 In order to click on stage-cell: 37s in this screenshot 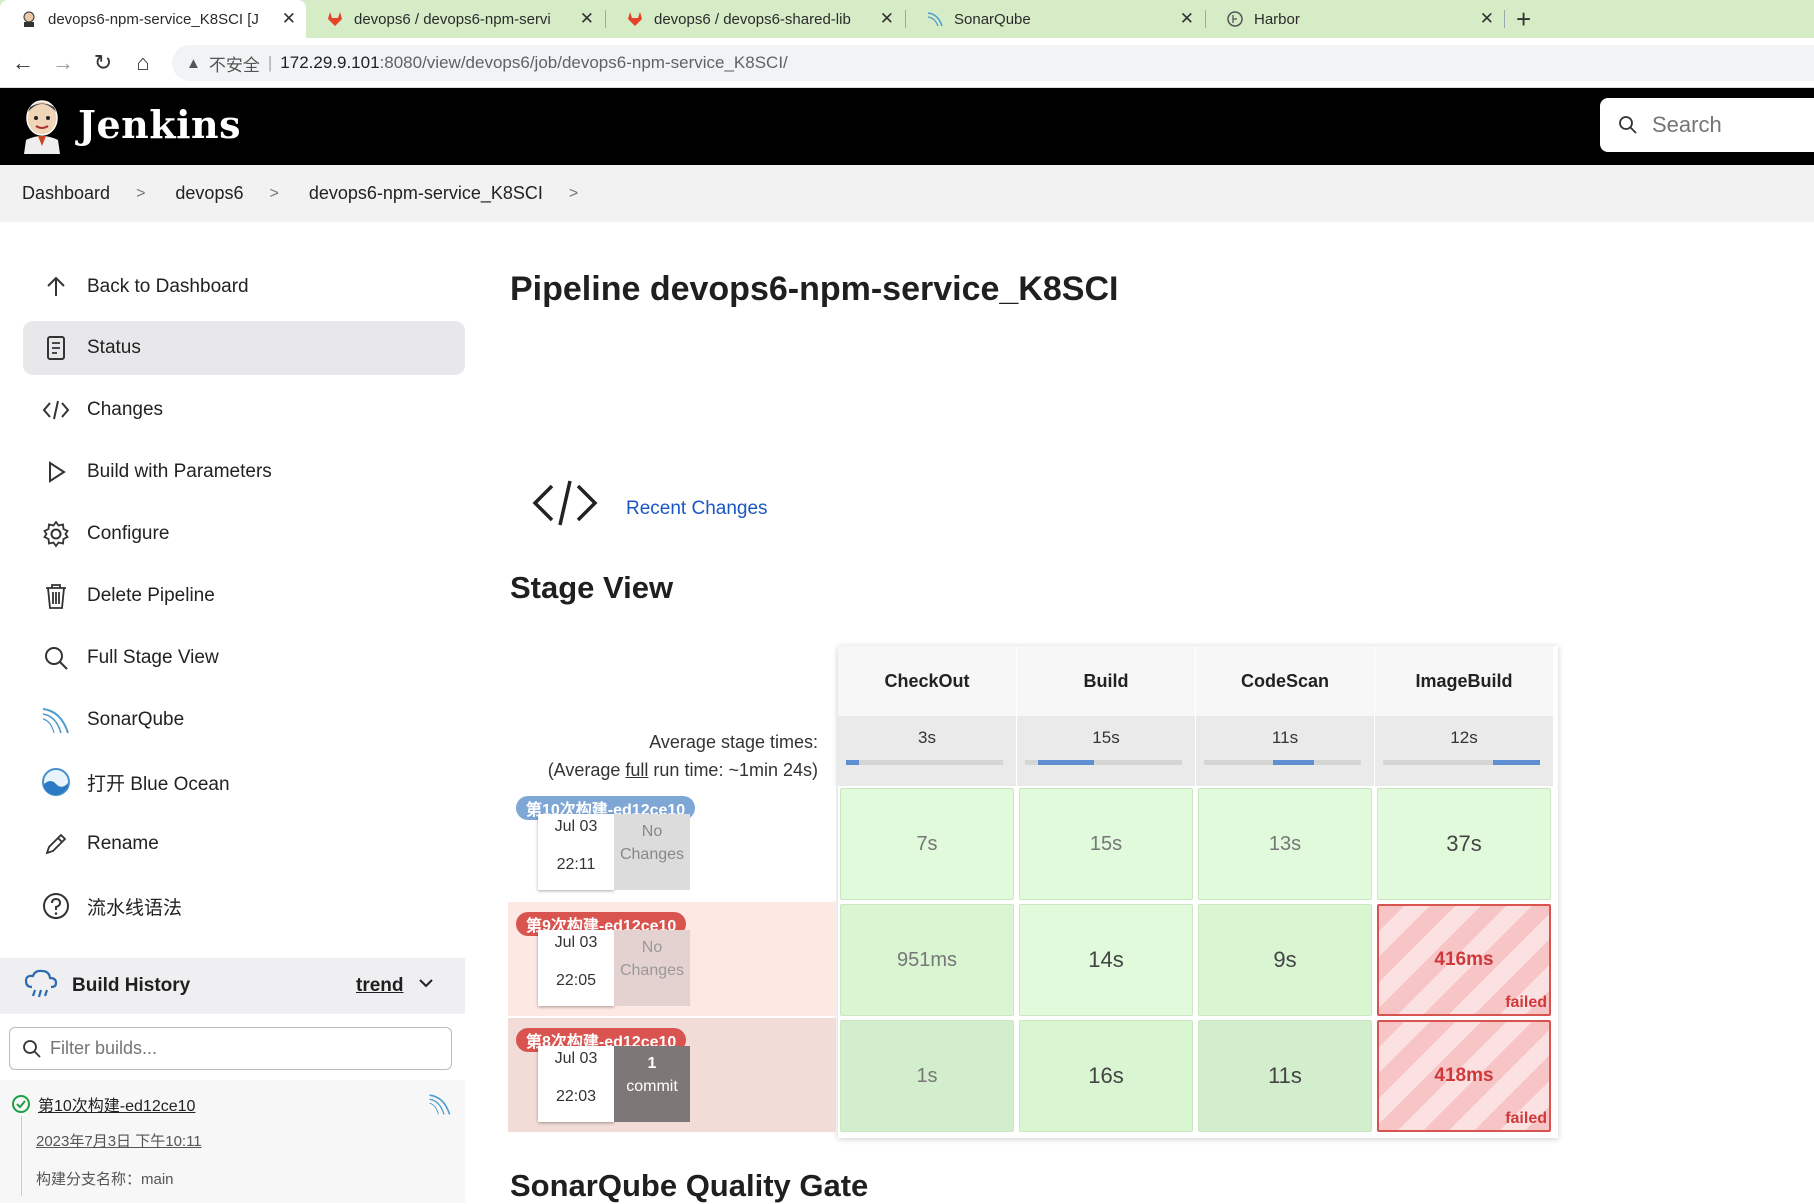, I will do `click(1464, 844)`.